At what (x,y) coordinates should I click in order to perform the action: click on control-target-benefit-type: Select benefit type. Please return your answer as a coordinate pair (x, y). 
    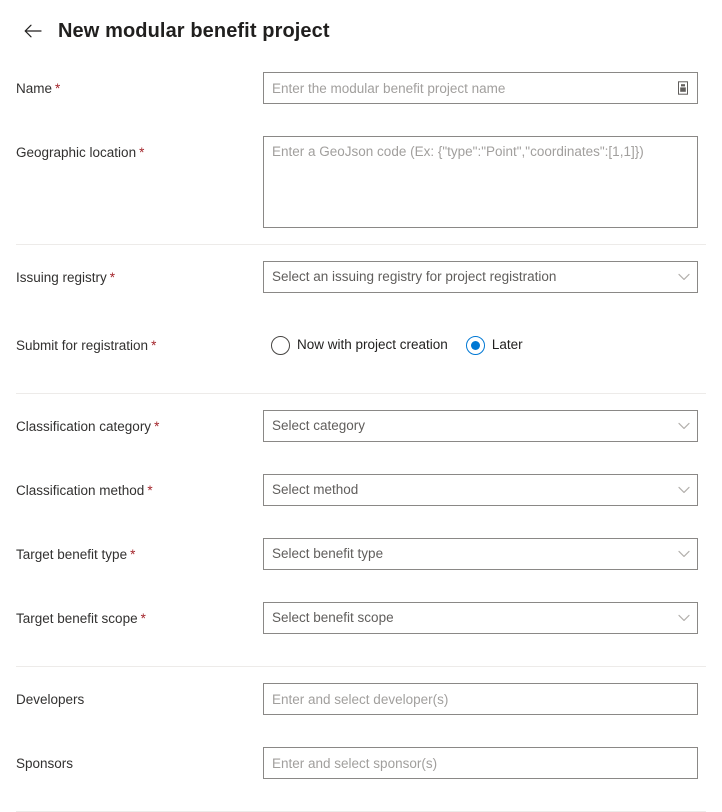
    Looking at the image, I should click on (480, 554).